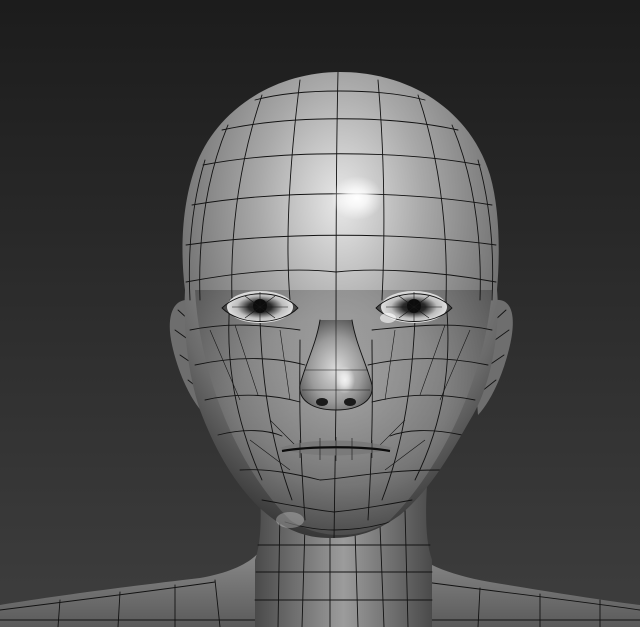 Image resolution: width=640 pixels, height=627 pixels. Describe the element at coordinates (322, 402) in the screenshot. I see `nostril-left` at that location.